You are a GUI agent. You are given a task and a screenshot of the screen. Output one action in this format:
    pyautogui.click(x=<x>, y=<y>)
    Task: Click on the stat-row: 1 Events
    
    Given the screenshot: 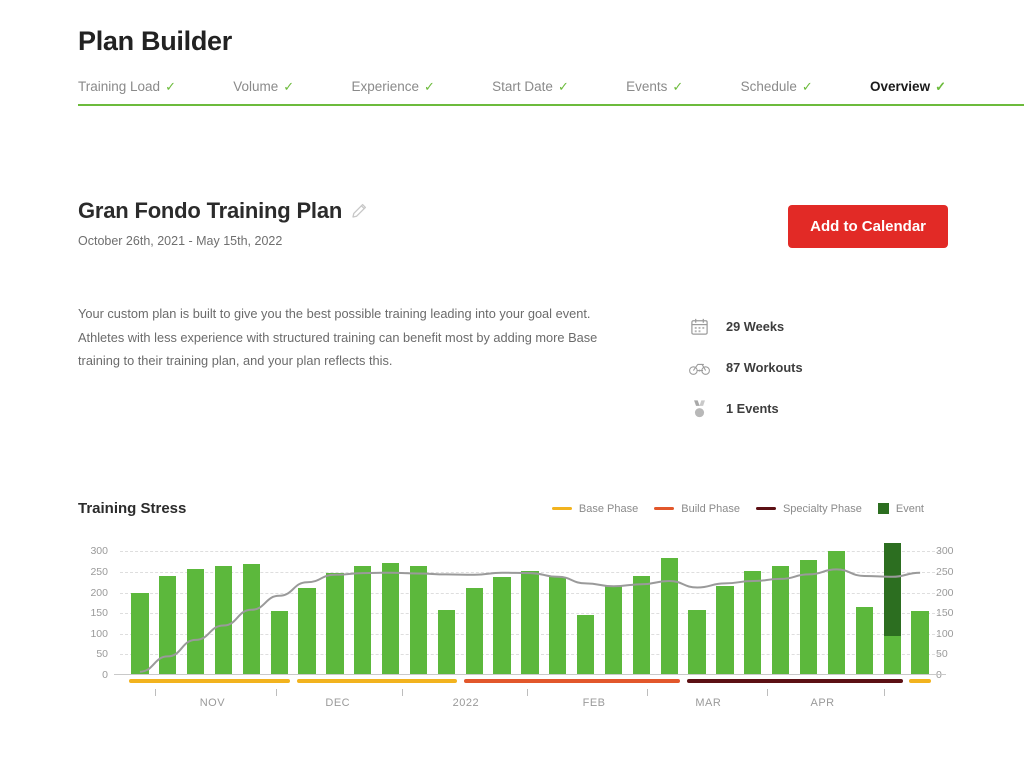 What is the action you would take?
    pyautogui.click(x=745, y=408)
    